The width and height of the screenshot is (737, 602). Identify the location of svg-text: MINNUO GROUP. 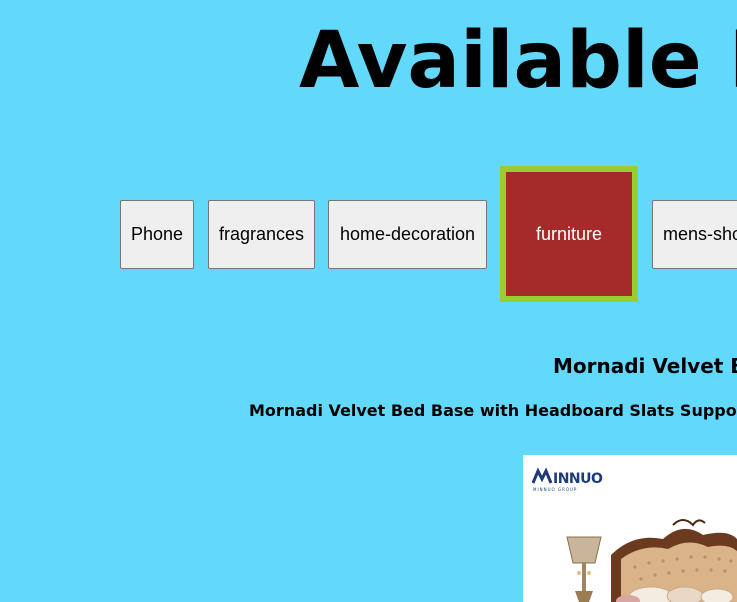
(555, 489).